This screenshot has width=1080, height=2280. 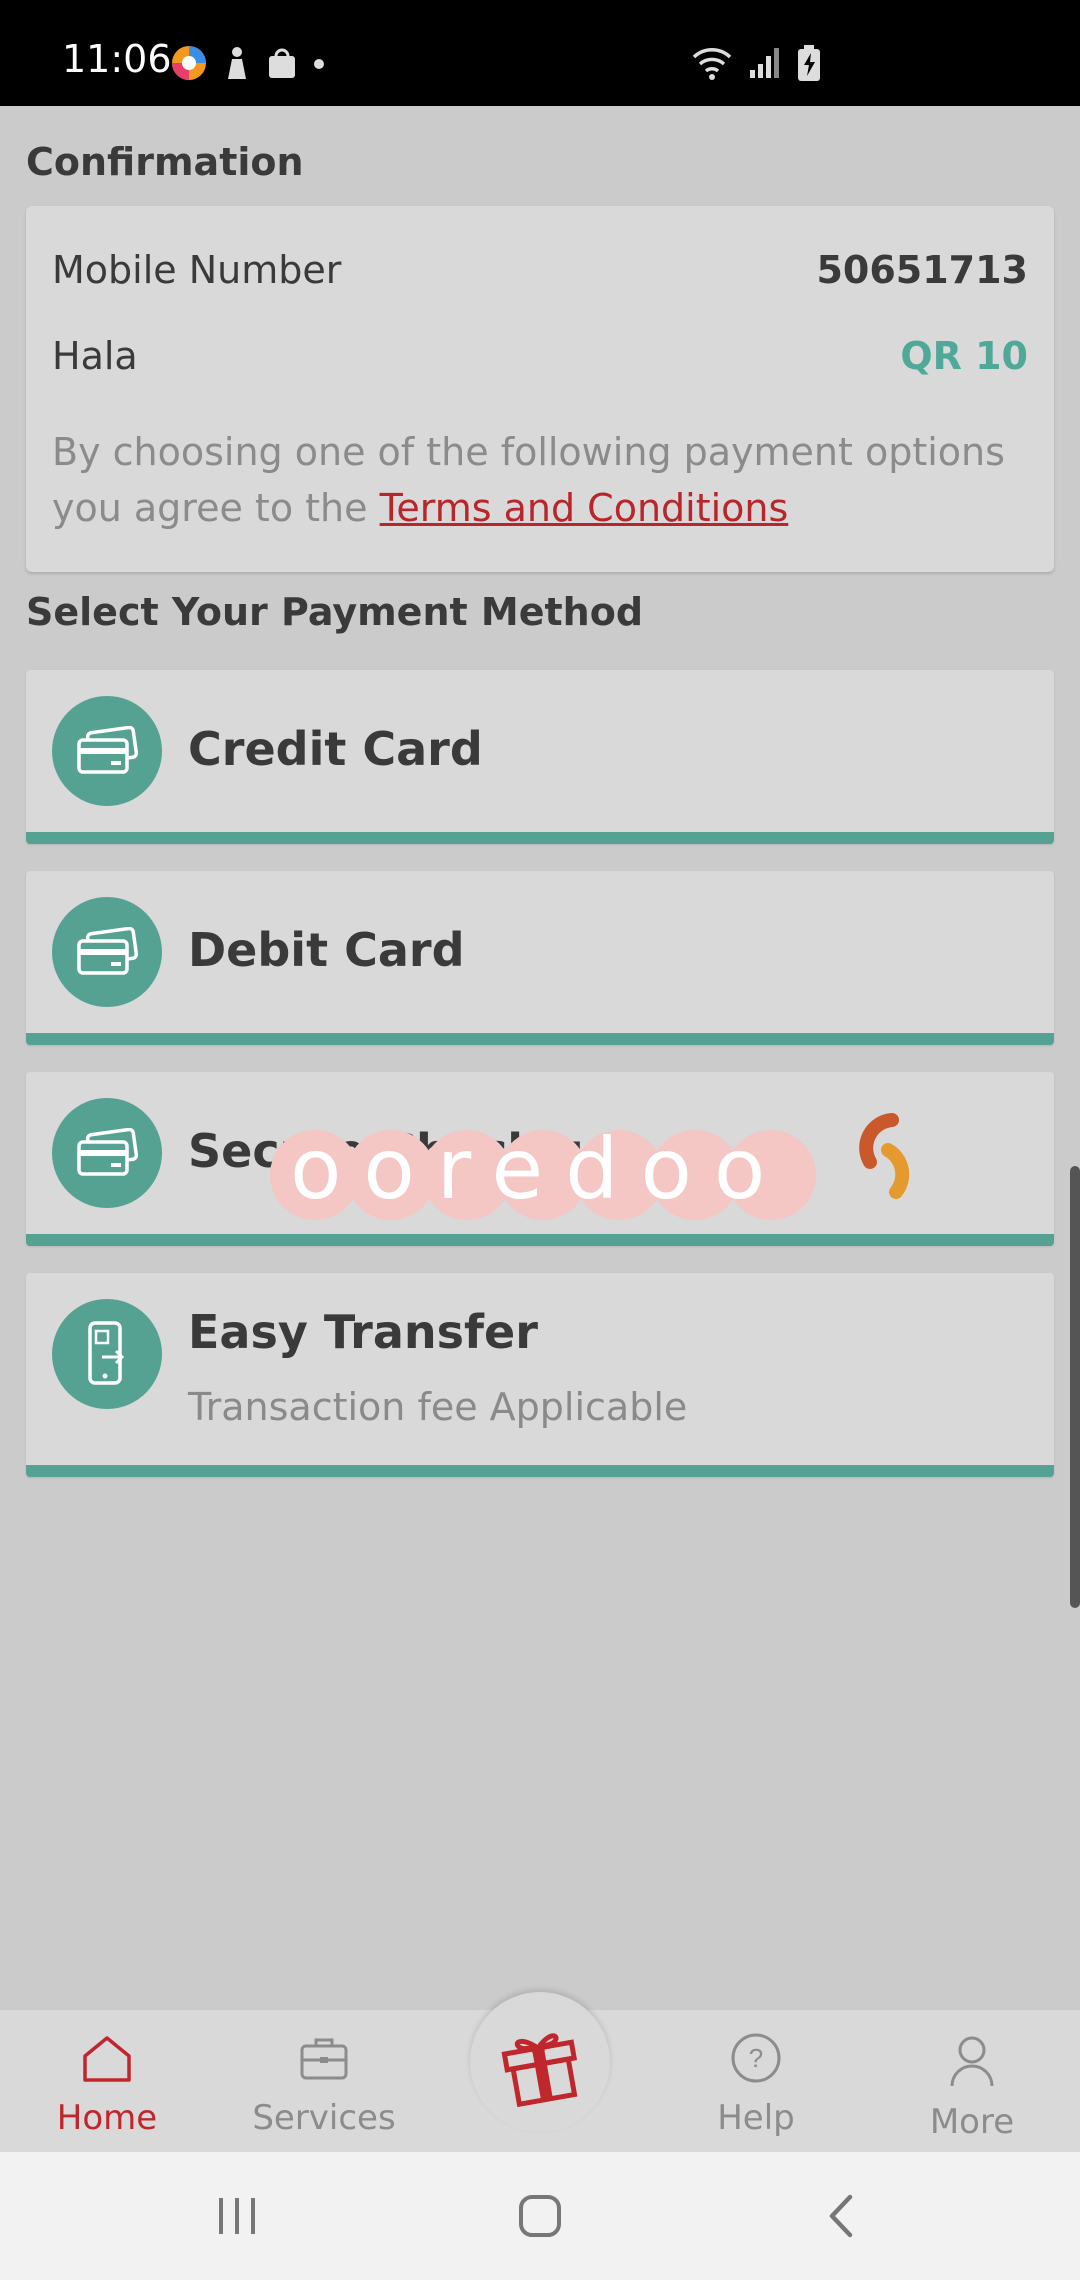 What do you see at coordinates (189, 65) in the screenshot?
I see `browser-icon` at bounding box center [189, 65].